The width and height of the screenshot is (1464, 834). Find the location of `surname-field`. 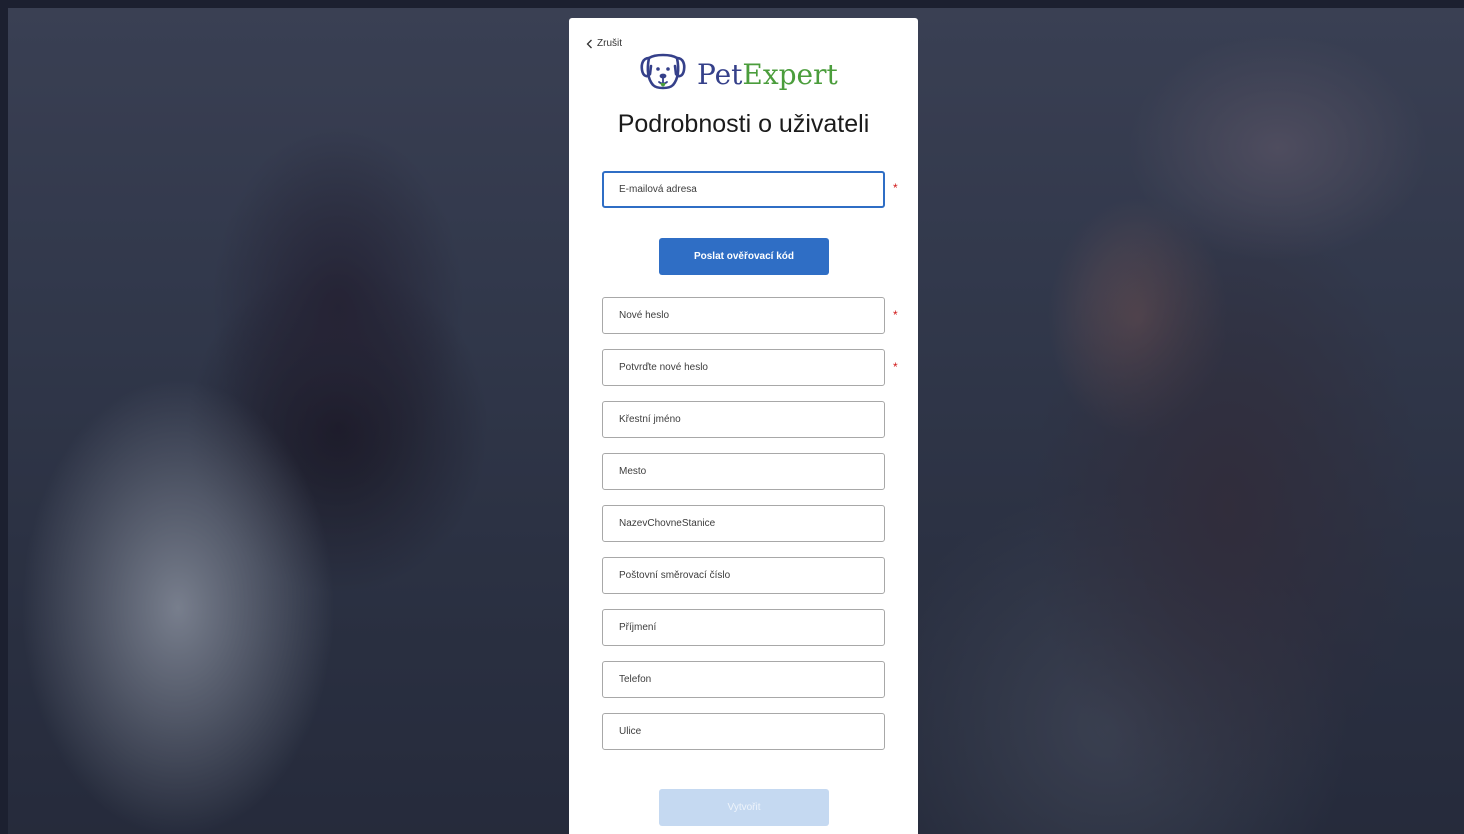

surname-field is located at coordinates (743, 627).